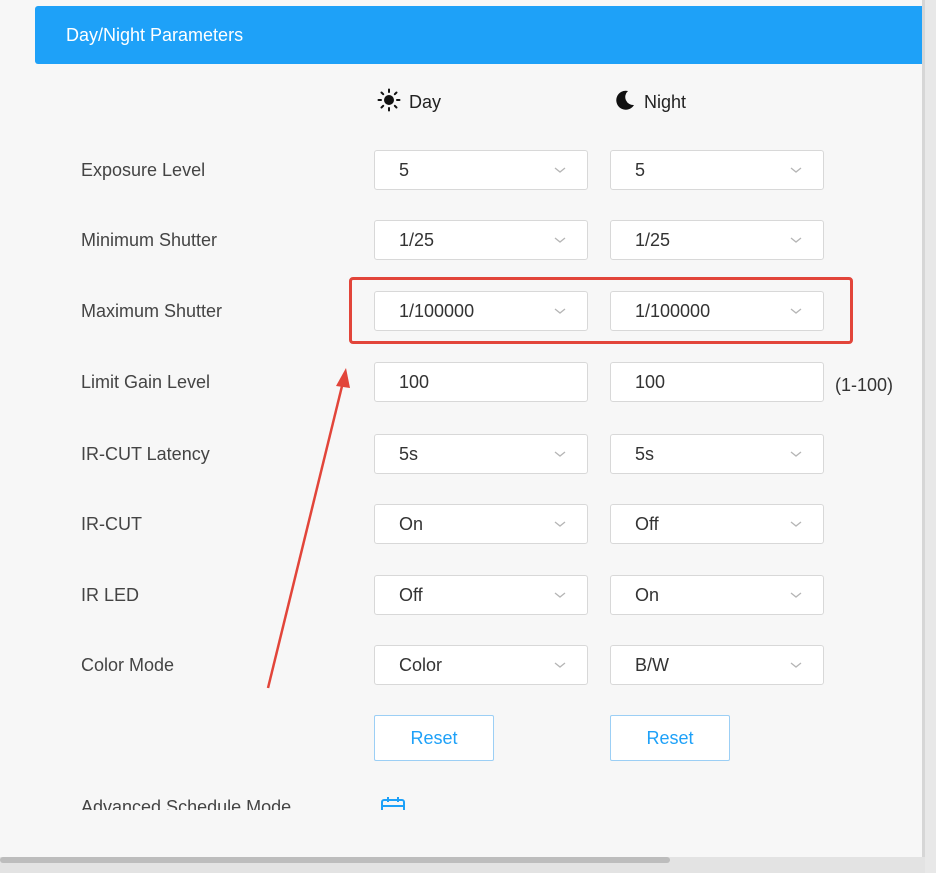 The width and height of the screenshot is (936, 873). Describe the element at coordinates (335, 860) in the screenshot. I see `horizontal-scrollbar-thumb` at that location.